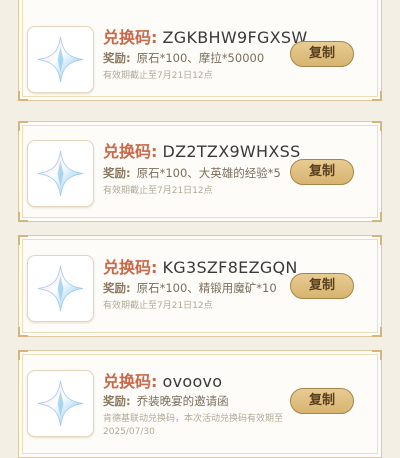 The image size is (400, 458). Describe the element at coordinates (182, 401) in the screenshot. I see `reward-value: 乔装晚宴的邀请函` at that location.